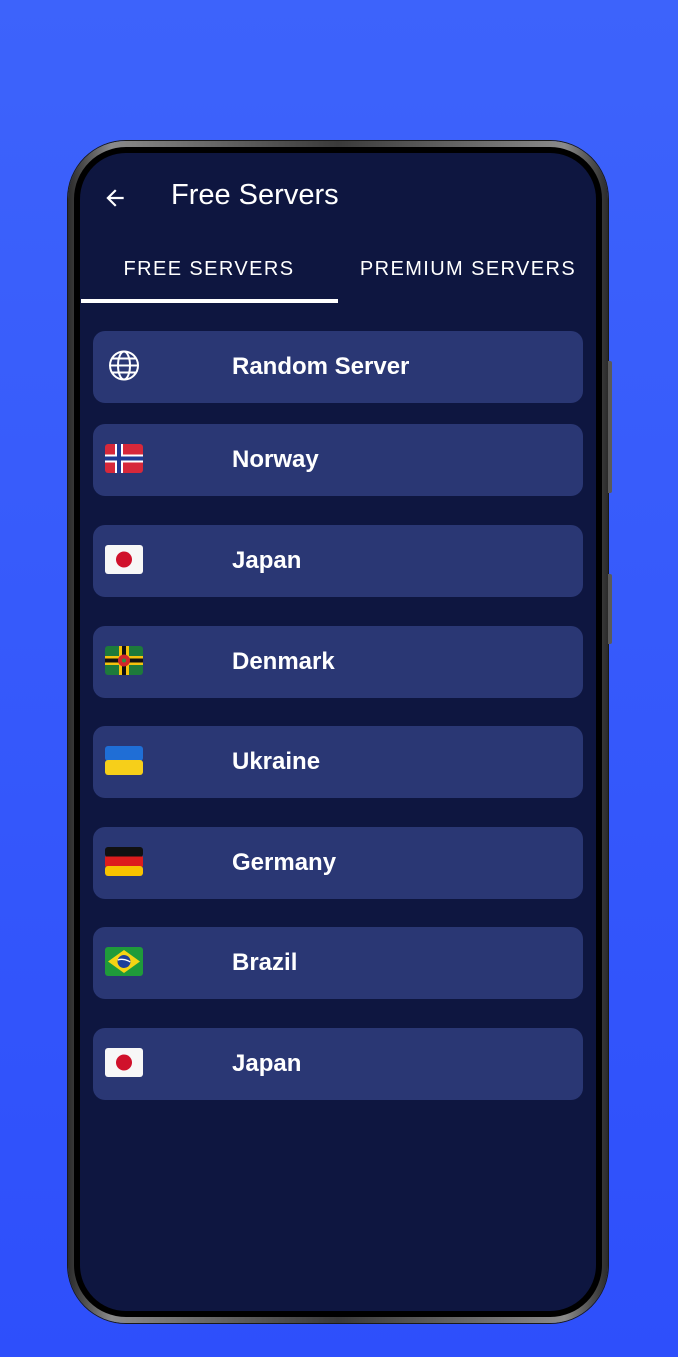  I want to click on server-name: Brazil, so click(265, 962).